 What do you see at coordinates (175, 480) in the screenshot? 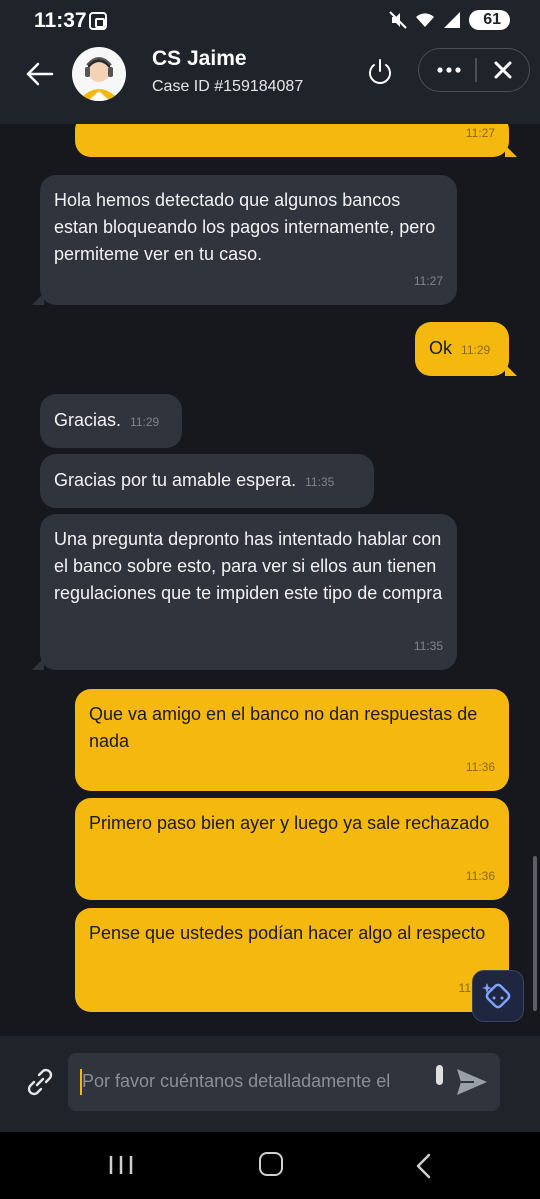
I see `message-text: Gracias por tu amable espera.` at bounding box center [175, 480].